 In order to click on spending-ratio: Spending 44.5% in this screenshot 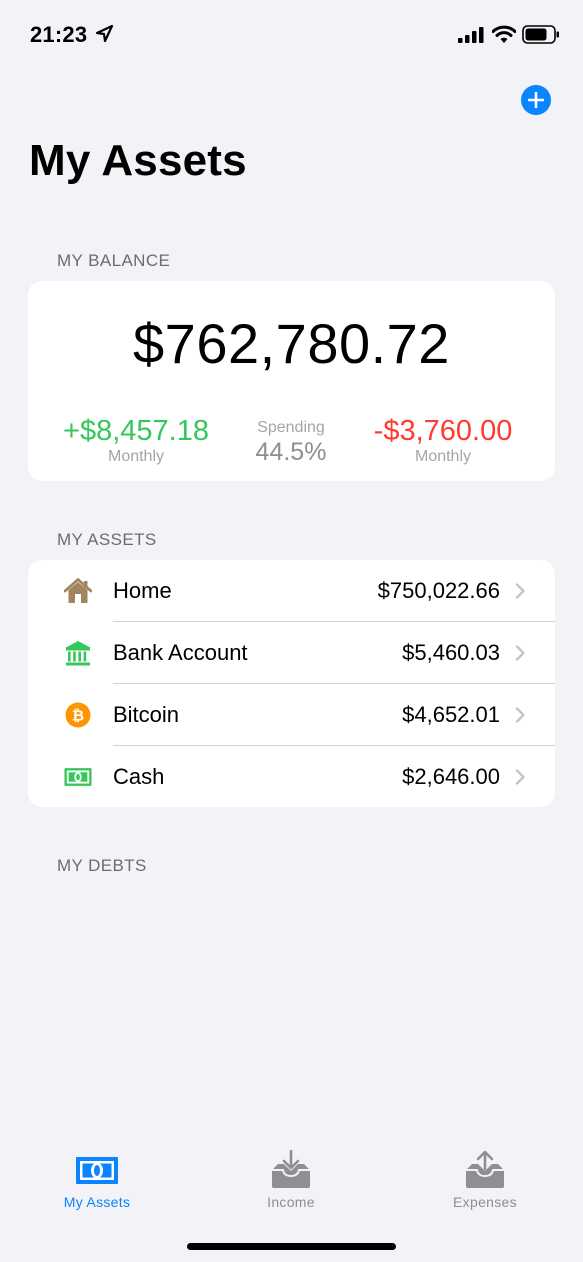, I will do `click(291, 443)`.